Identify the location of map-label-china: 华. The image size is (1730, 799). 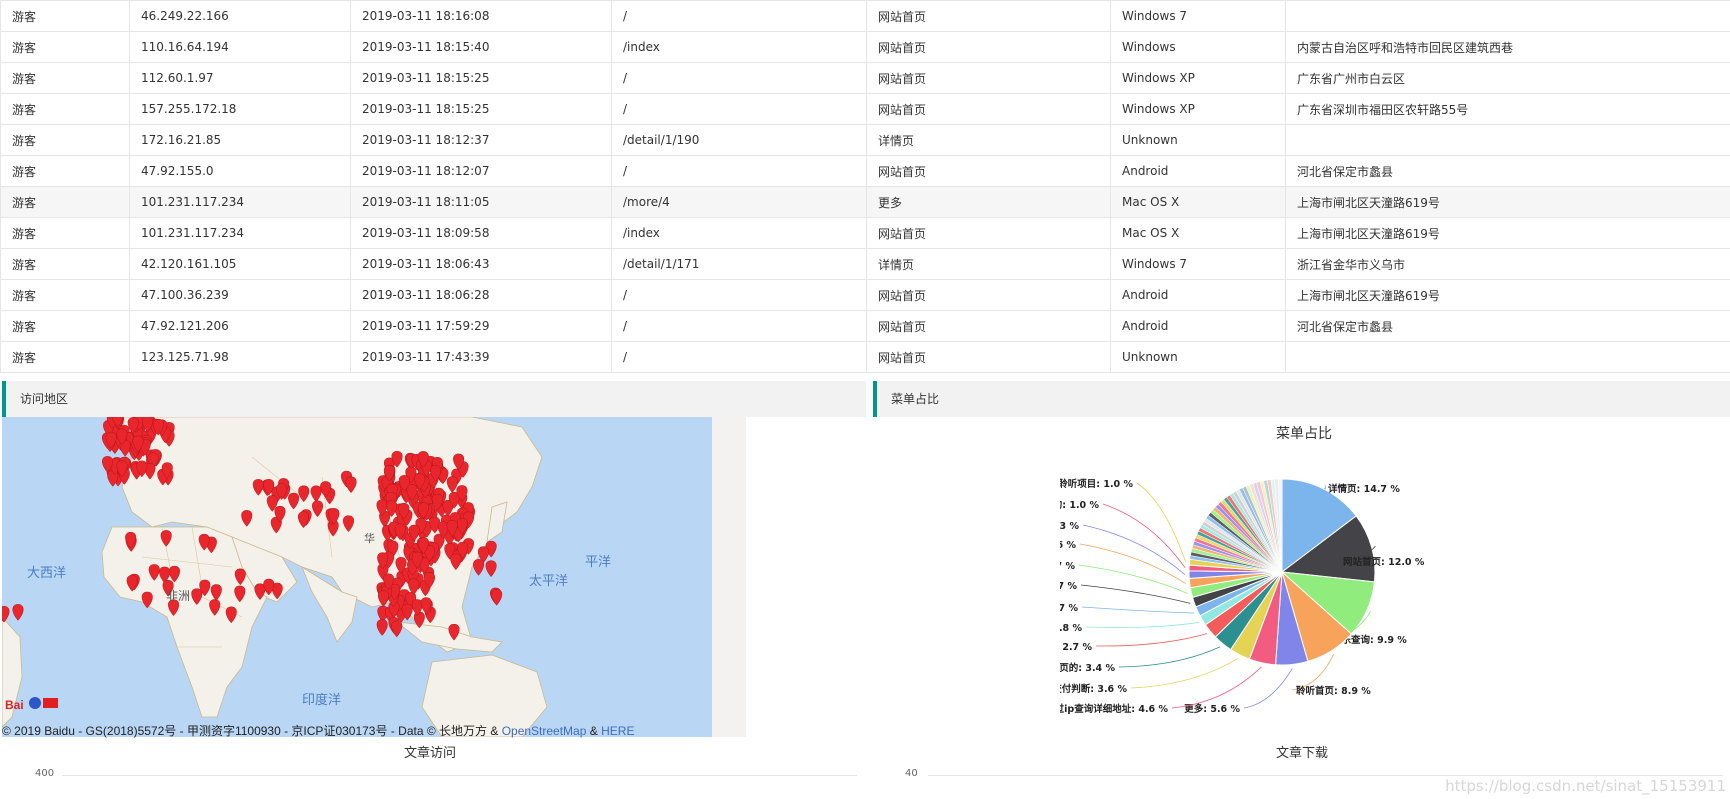
(369, 538).